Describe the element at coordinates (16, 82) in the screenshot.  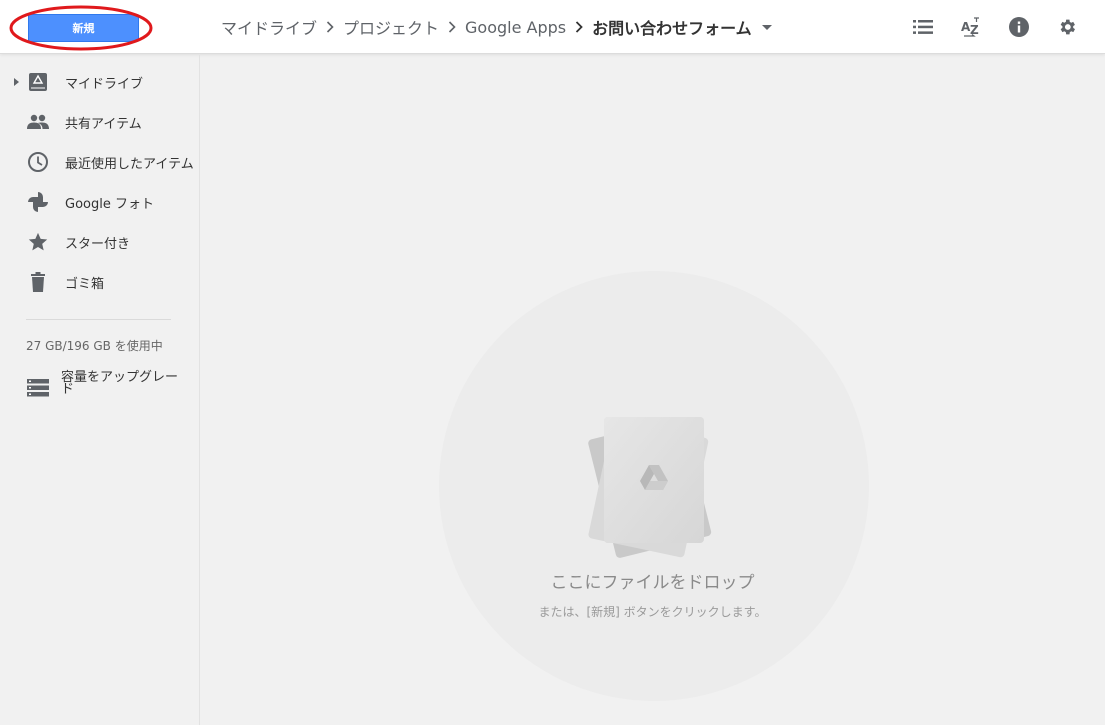
I see `expand-arrow-icon` at that location.